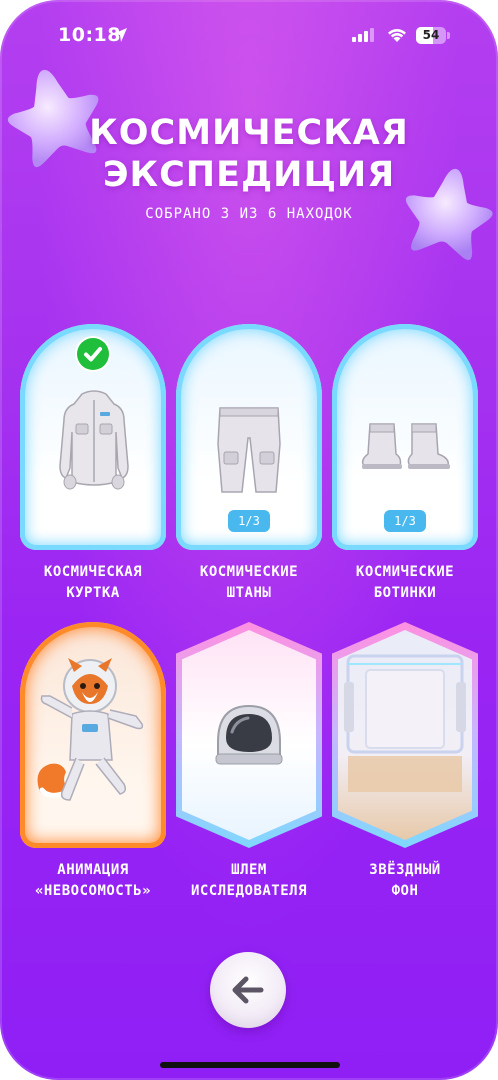 Image resolution: width=498 pixels, height=1080 pixels. I want to click on arrow-left-icon, so click(248, 990).